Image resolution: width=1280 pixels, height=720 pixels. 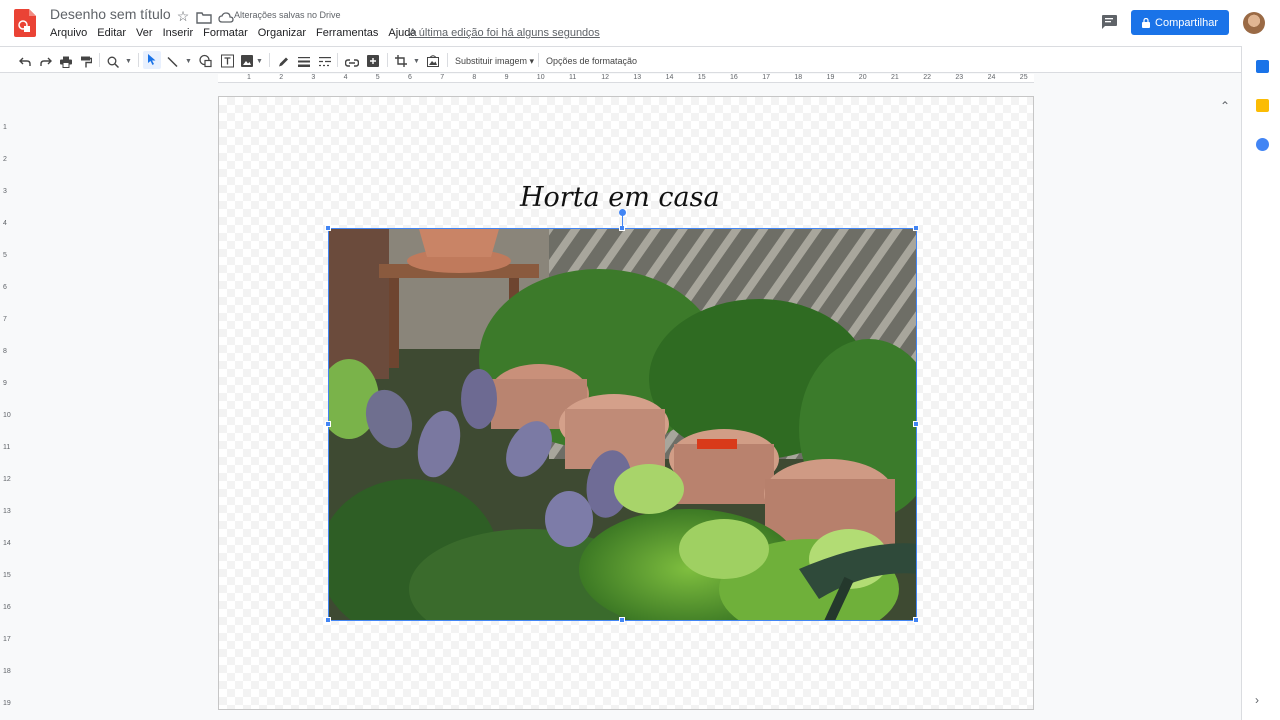 What do you see at coordinates (1146, 22) in the screenshot?
I see `lock-icon` at bounding box center [1146, 22].